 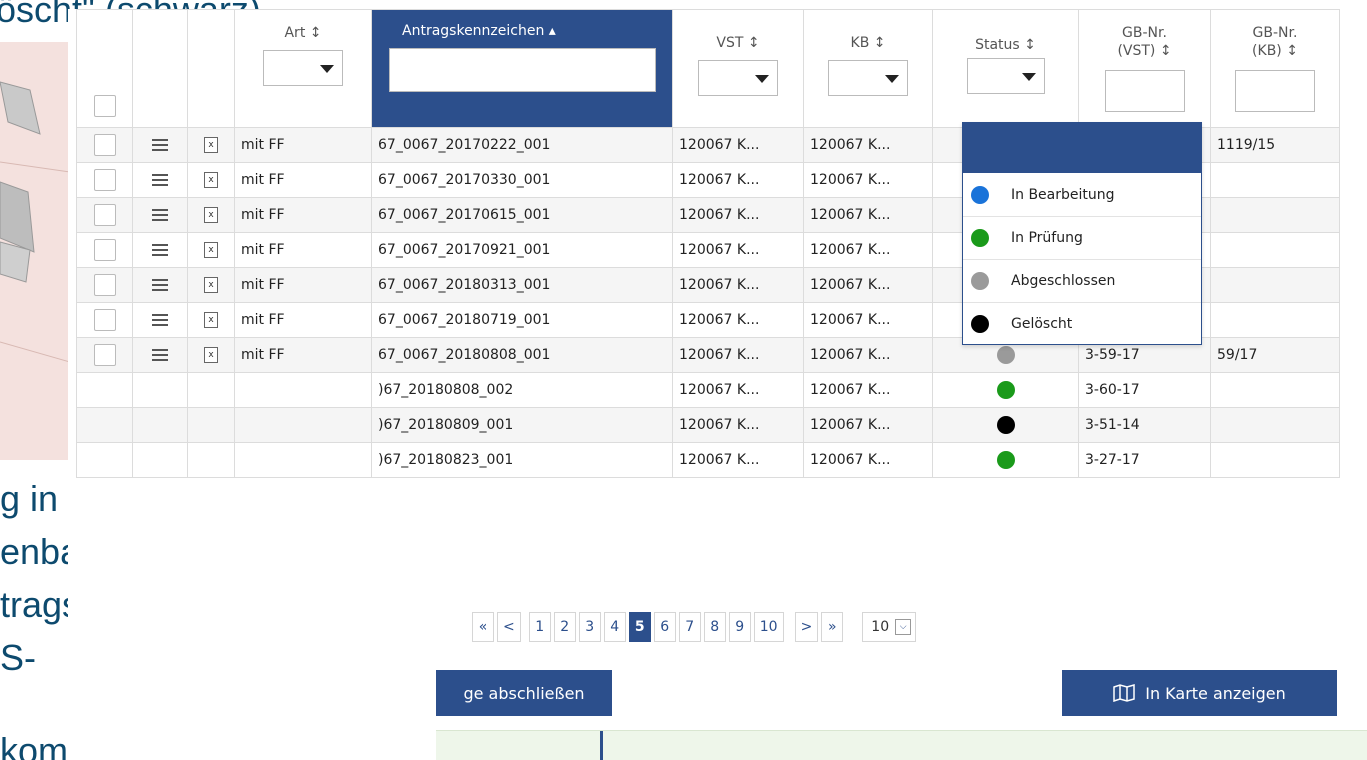 What do you see at coordinates (522, 320) in the screenshot?
I see `cell-antrag: 67_0067_20180719_001` at bounding box center [522, 320].